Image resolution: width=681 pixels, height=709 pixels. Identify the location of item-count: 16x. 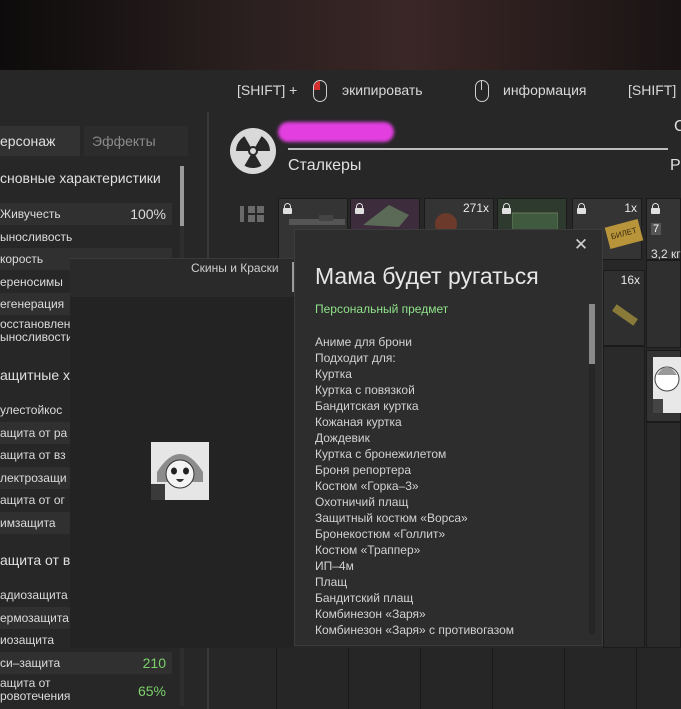
(630, 280).